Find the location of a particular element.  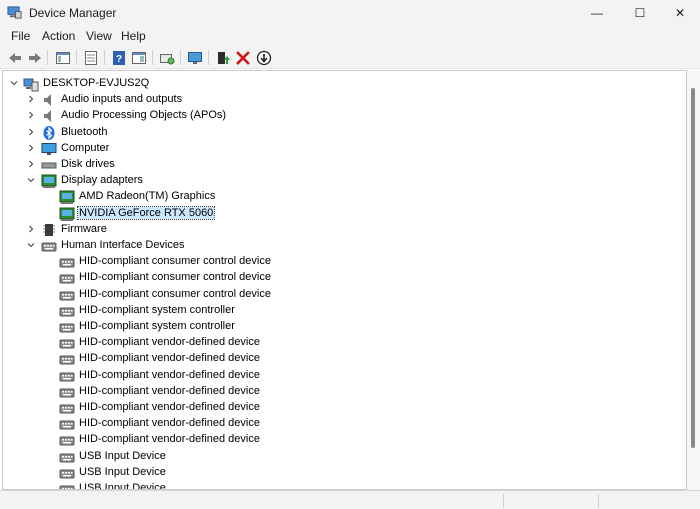

computer-display-icon is located at coordinates (194, 57).